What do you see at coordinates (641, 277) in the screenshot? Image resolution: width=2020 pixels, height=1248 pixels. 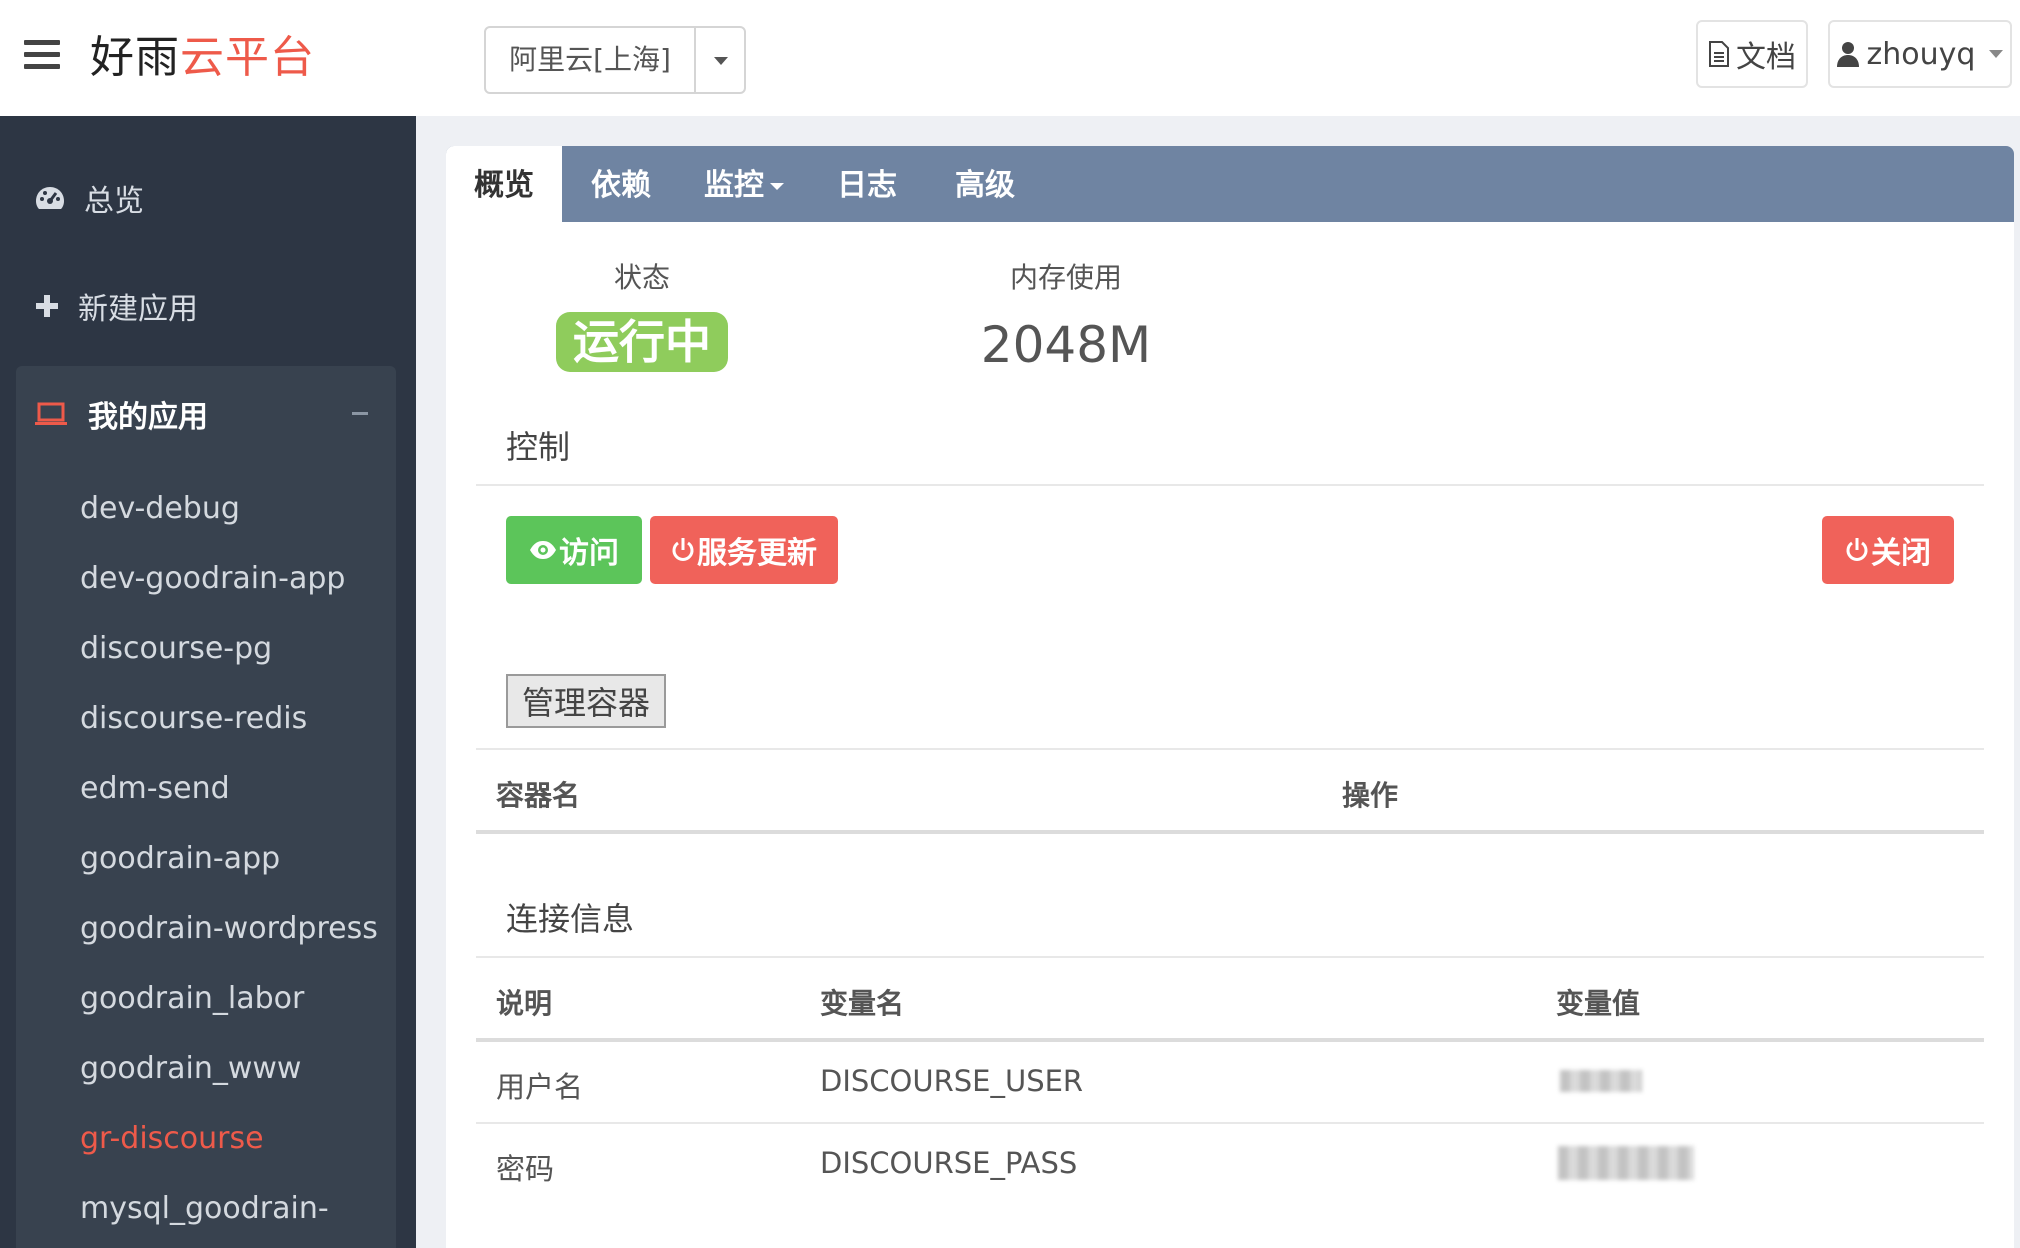 I see `status-label: 状态` at bounding box center [641, 277].